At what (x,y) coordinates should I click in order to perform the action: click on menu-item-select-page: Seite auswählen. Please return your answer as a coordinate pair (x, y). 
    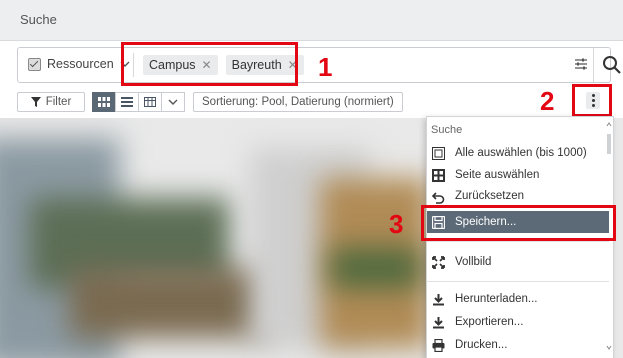
    Looking at the image, I should click on (518, 175).